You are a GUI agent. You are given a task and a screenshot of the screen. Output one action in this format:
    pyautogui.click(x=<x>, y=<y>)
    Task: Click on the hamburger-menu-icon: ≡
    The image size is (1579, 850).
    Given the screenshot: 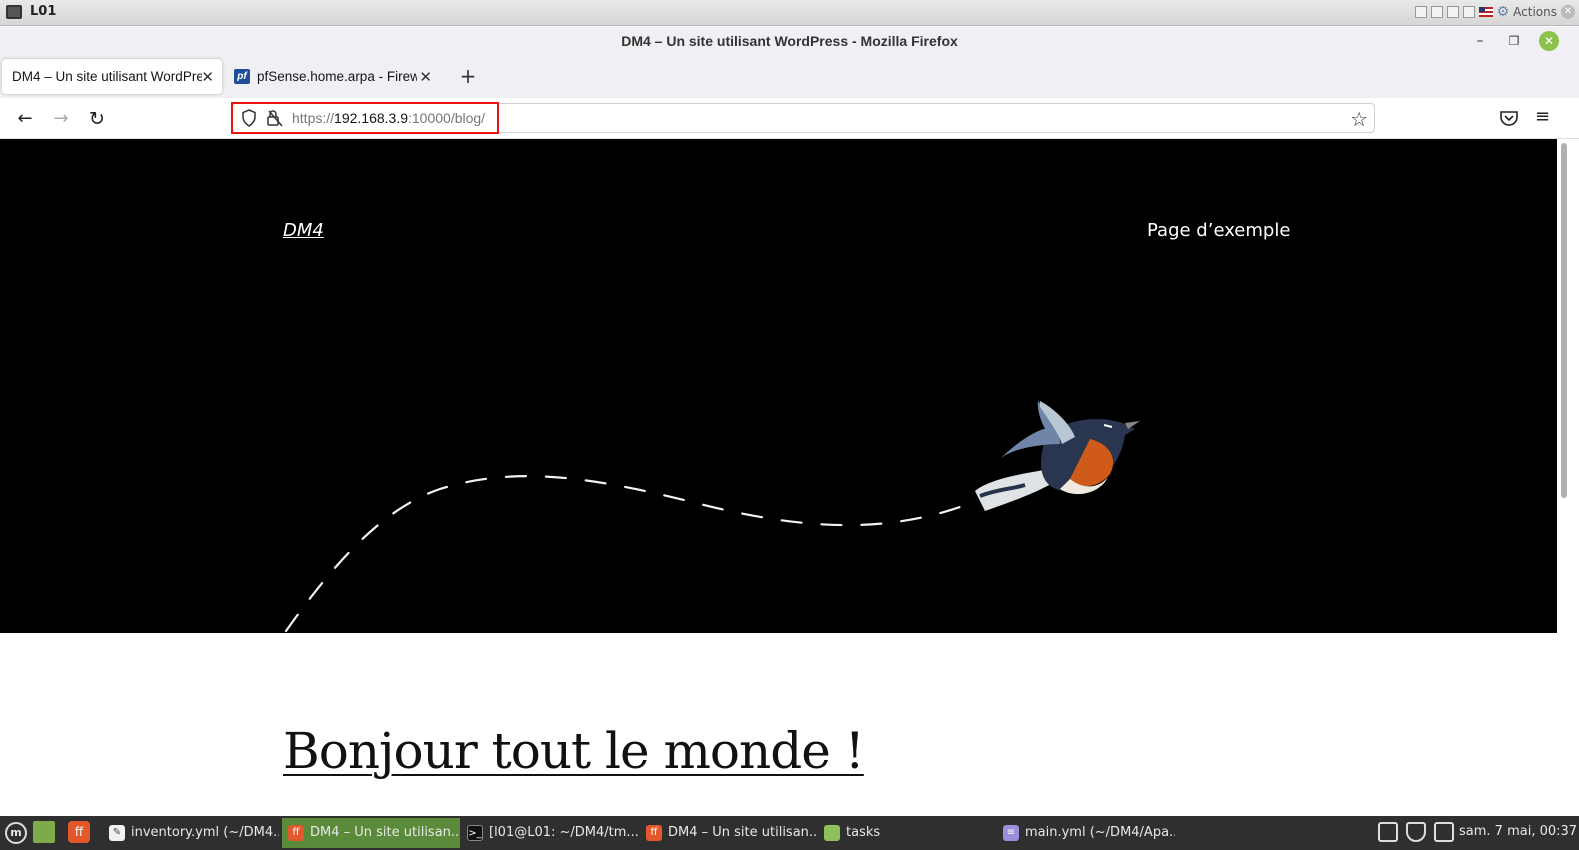 What is the action you would take?
    pyautogui.click(x=1542, y=116)
    